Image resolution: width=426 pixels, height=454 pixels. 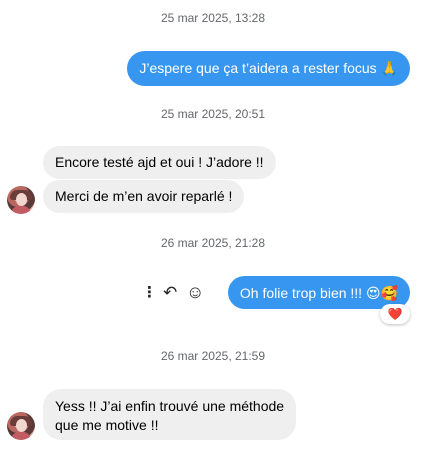 I want to click on outgoing-message: Oh folie trop bien !!! 😍🥰, so click(x=318, y=292).